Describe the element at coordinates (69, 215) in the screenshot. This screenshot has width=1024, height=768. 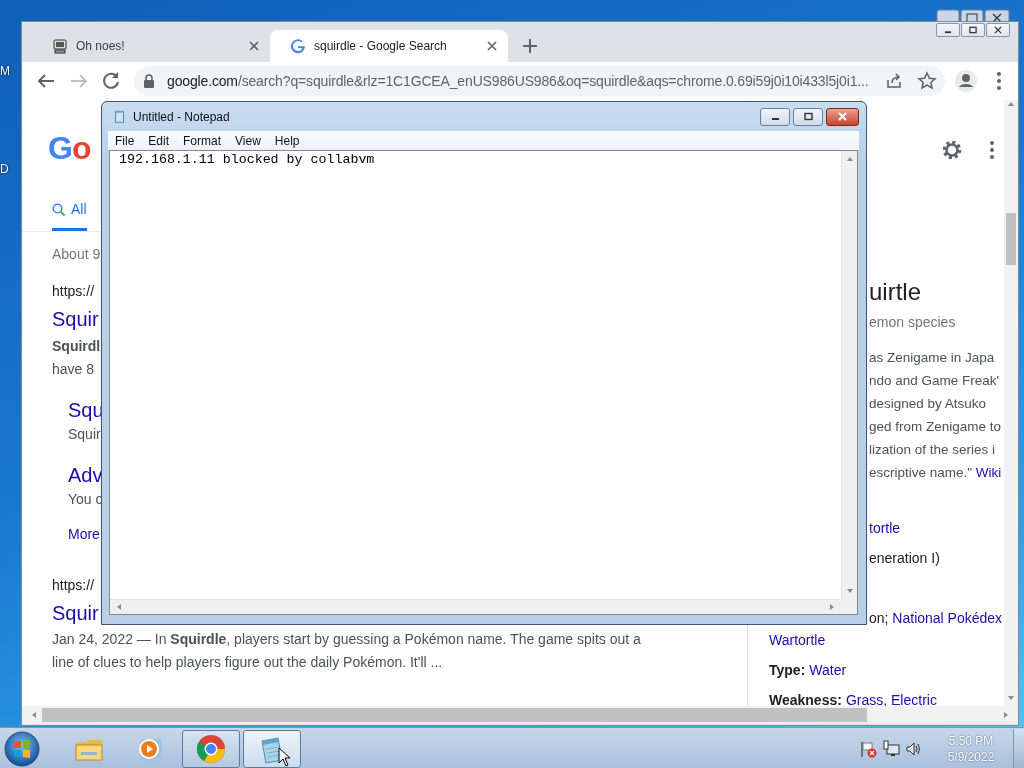
I see `search-tab: All` at that location.